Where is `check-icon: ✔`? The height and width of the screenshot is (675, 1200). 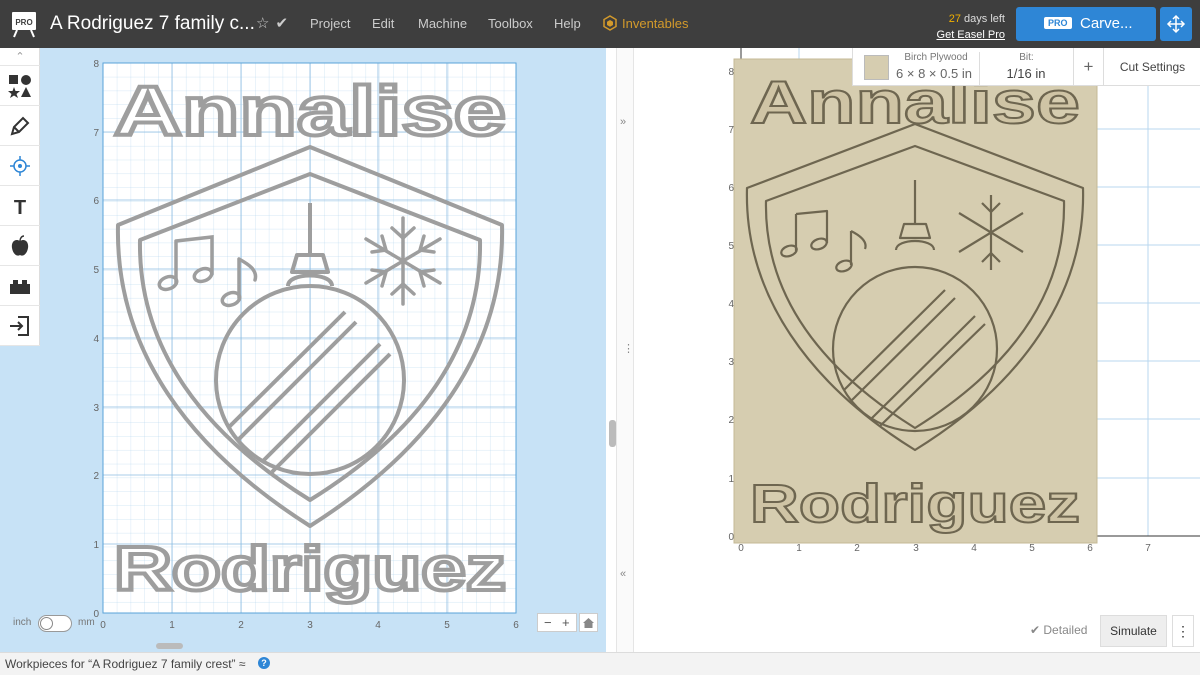
check-icon: ✔ is located at coordinates (282, 23).